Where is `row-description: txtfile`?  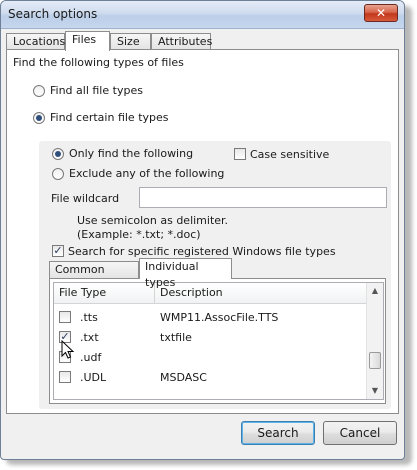
row-description: txtfile is located at coordinates (176, 337).